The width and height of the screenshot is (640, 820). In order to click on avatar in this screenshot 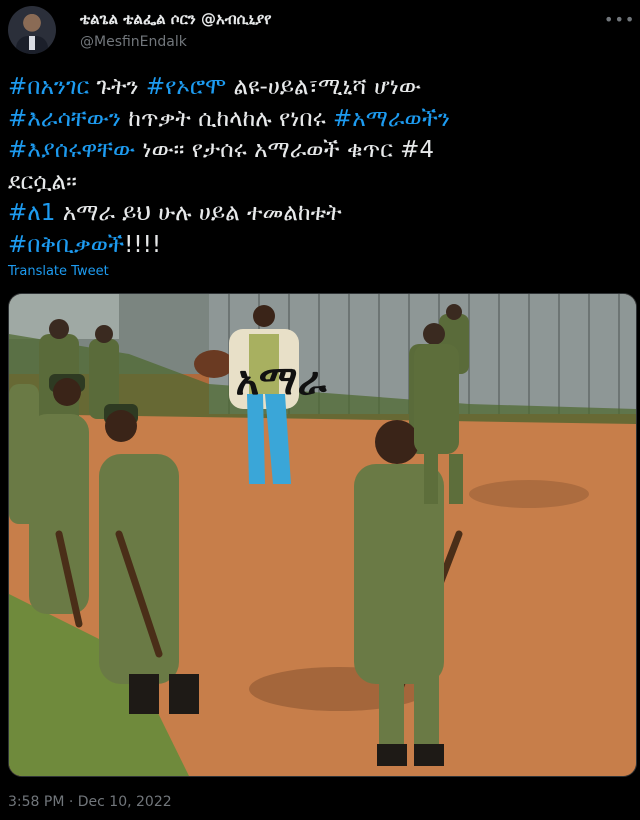, I will do `click(32, 30)`.